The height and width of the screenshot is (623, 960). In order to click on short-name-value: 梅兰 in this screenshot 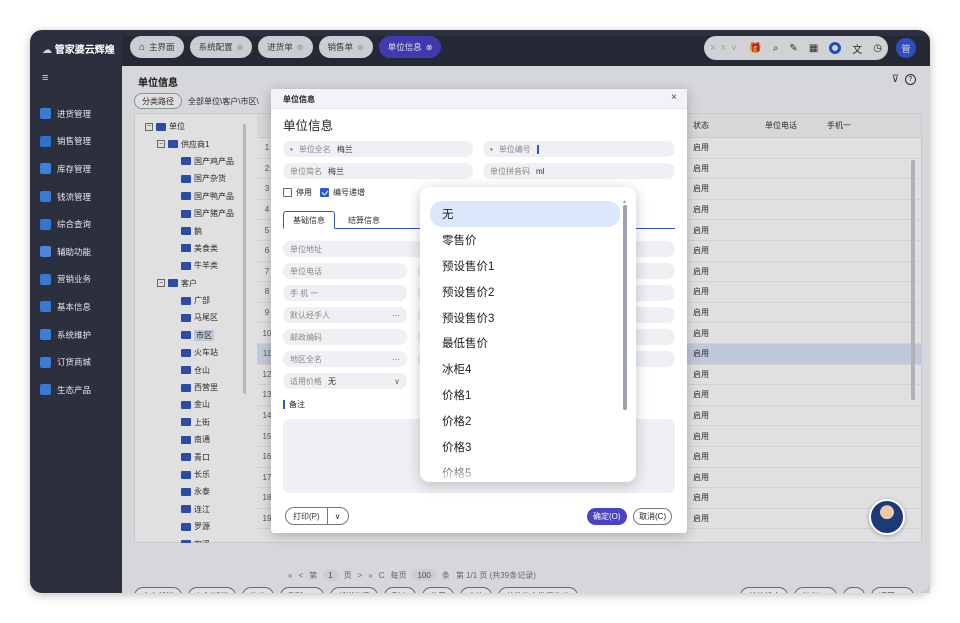, I will do `click(336, 171)`.